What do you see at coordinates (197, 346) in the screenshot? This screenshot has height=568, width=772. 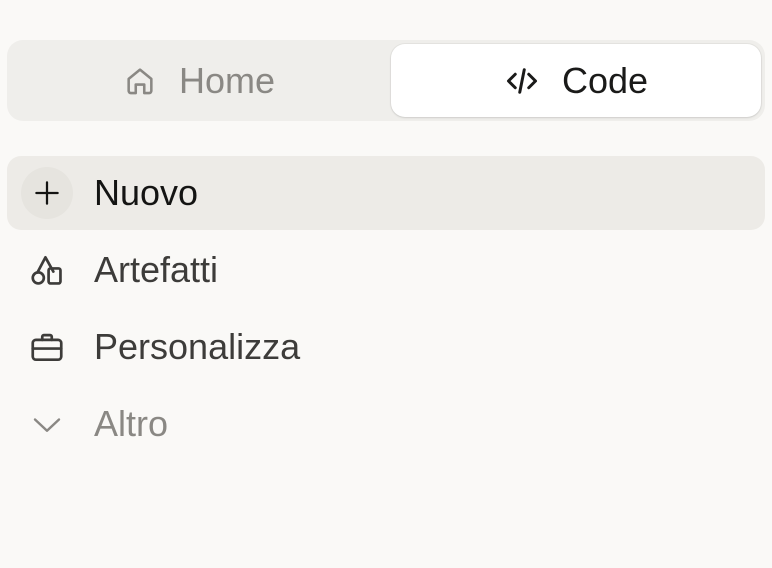 I see `menu-item-label: Personalizza` at bounding box center [197, 346].